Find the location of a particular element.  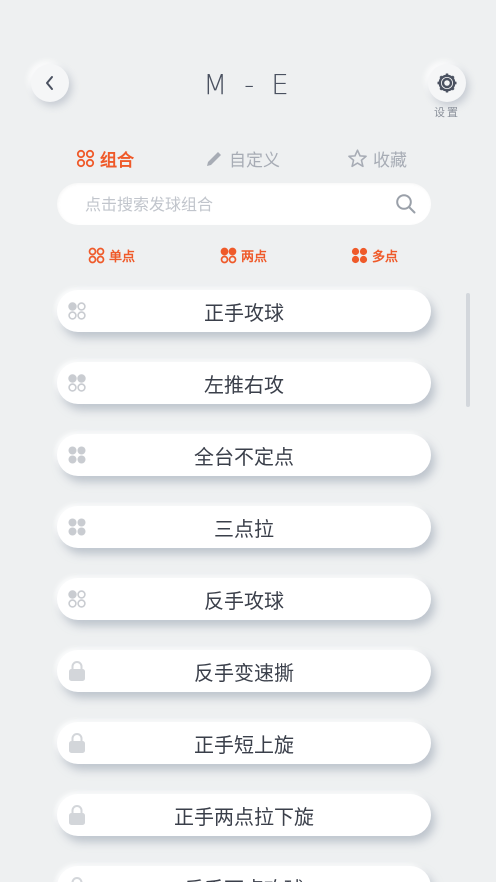

filter-label: 两点 is located at coordinates (254, 257).